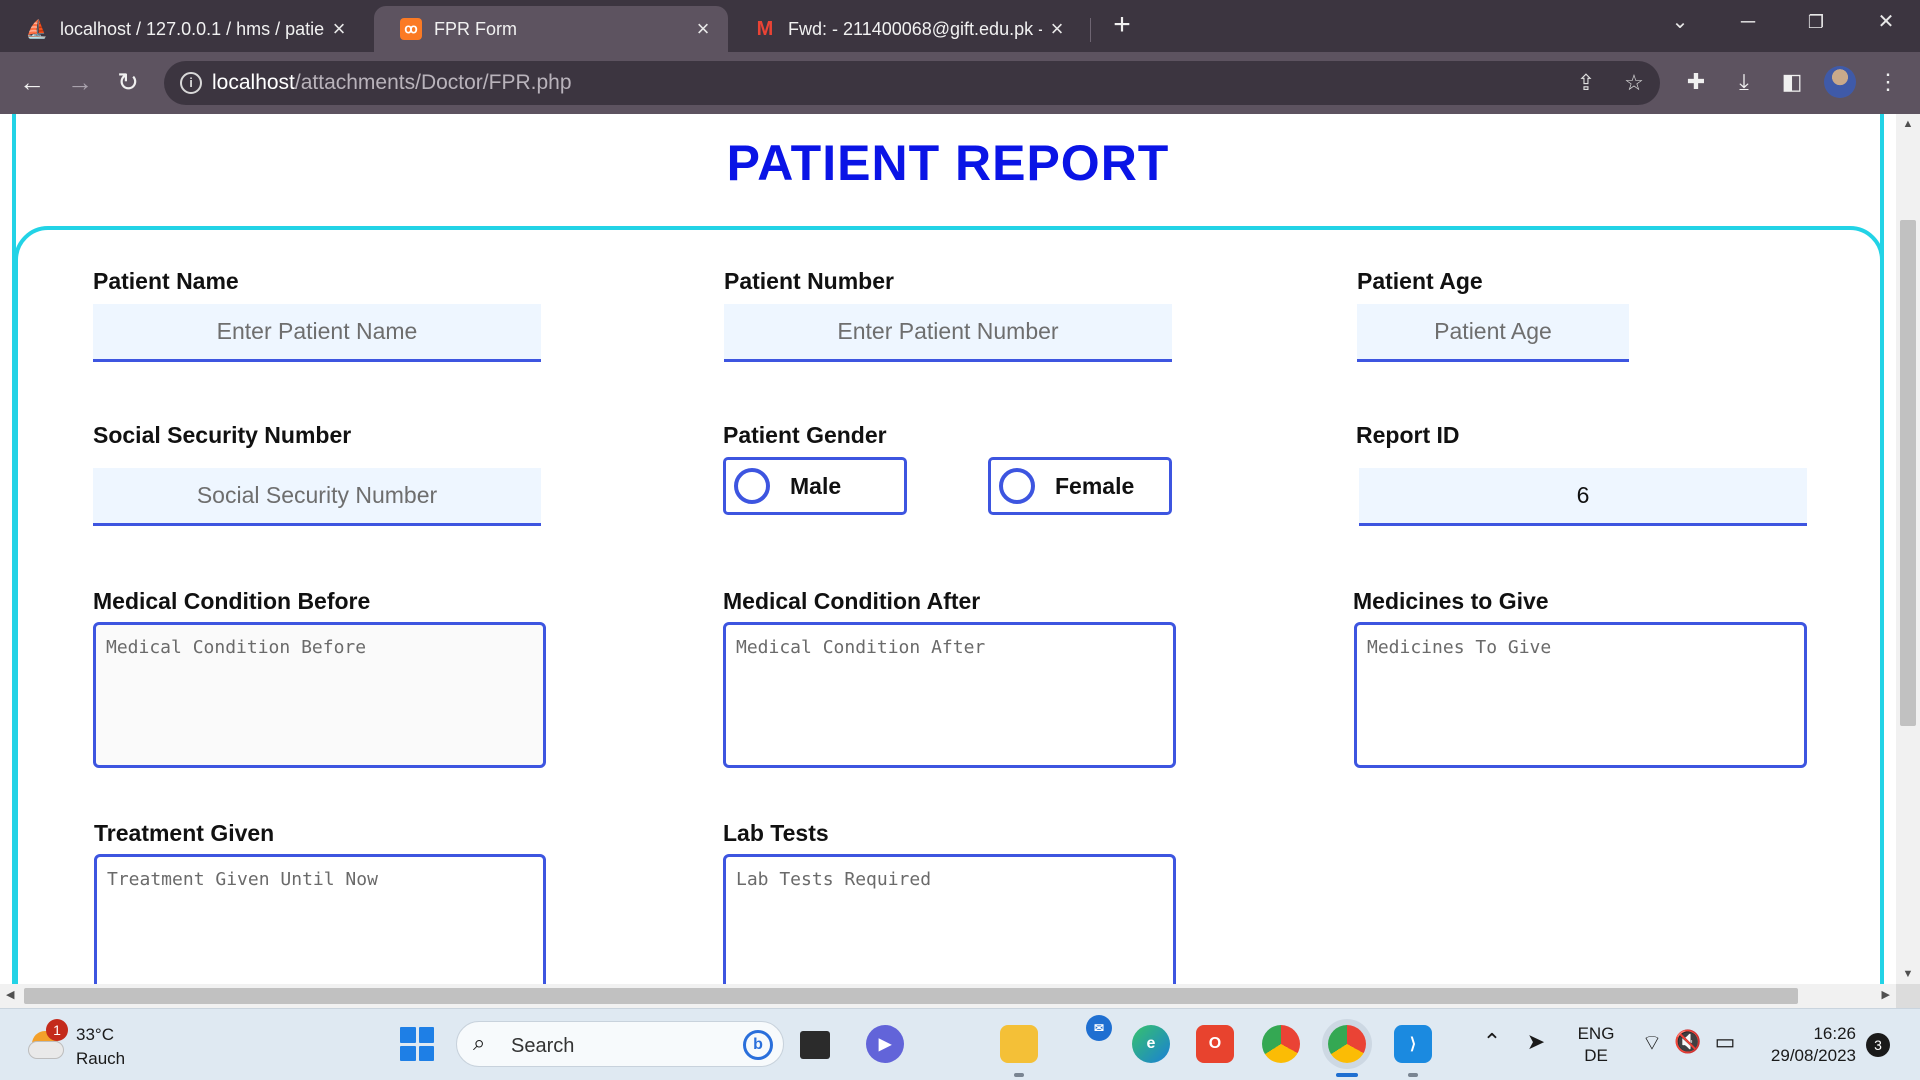 The height and width of the screenshot is (1080, 1920). What do you see at coordinates (815, 1045) in the screenshot?
I see `task-view-icon` at bounding box center [815, 1045].